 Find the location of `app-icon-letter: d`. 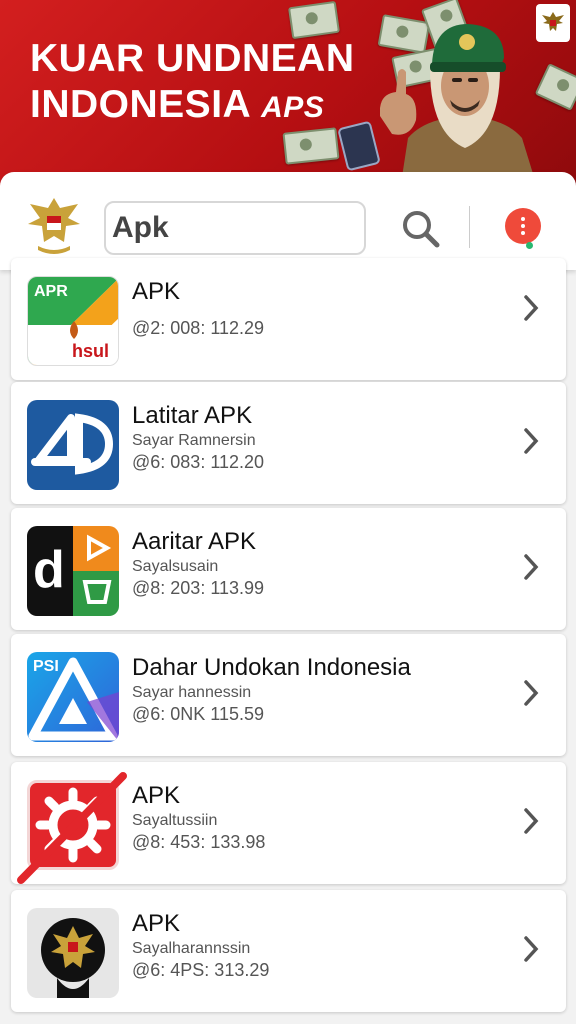

app-icon-letter: d is located at coordinates (49, 570).